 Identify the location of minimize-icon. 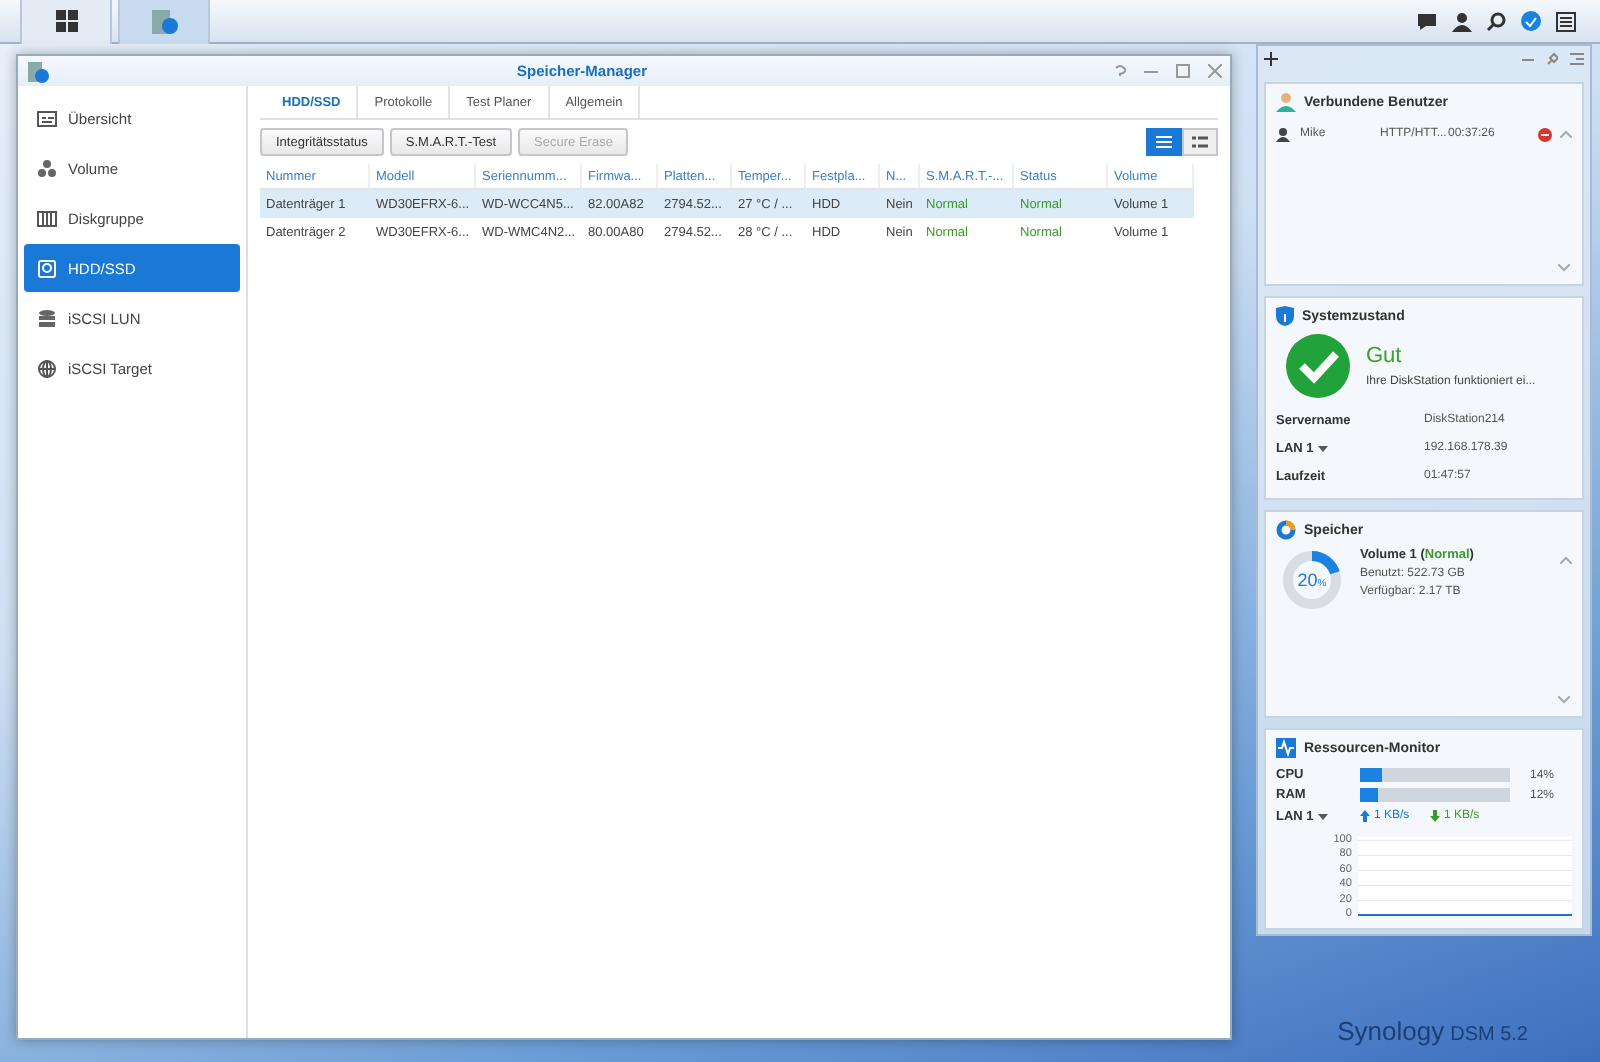
(1528, 59).